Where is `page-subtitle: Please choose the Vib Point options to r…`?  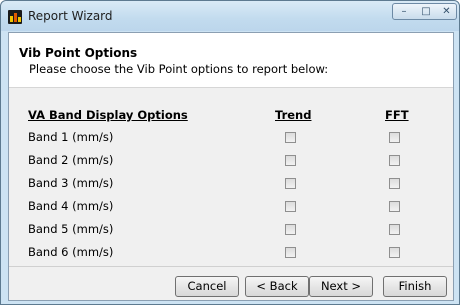
page-subtitle: Please choose the Vib Point options to r… is located at coordinates (179, 69).